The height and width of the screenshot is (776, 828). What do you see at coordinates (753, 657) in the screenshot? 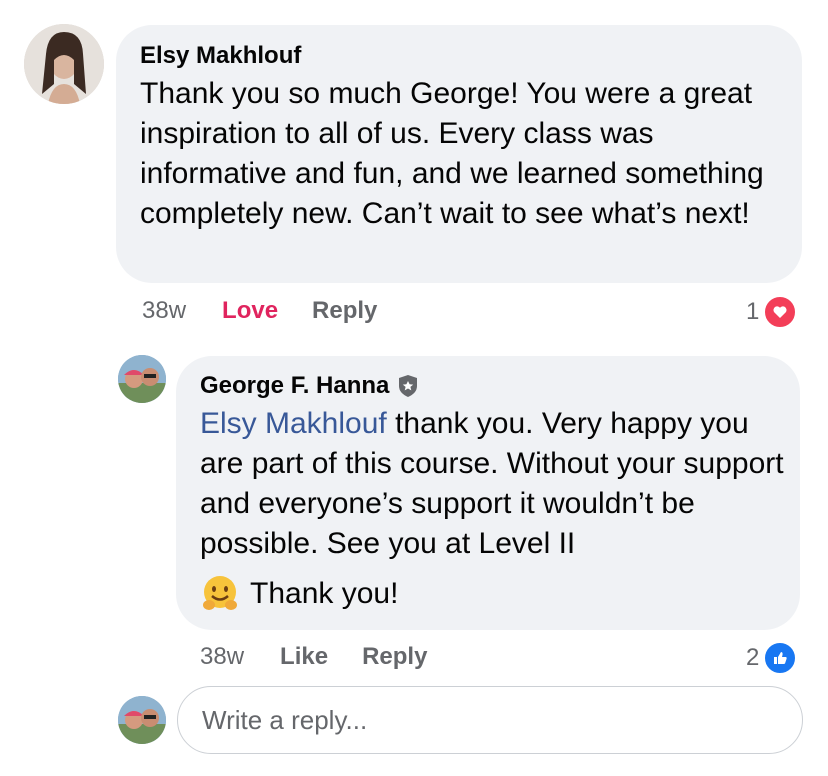
I see `reaction-count: 2` at bounding box center [753, 657].